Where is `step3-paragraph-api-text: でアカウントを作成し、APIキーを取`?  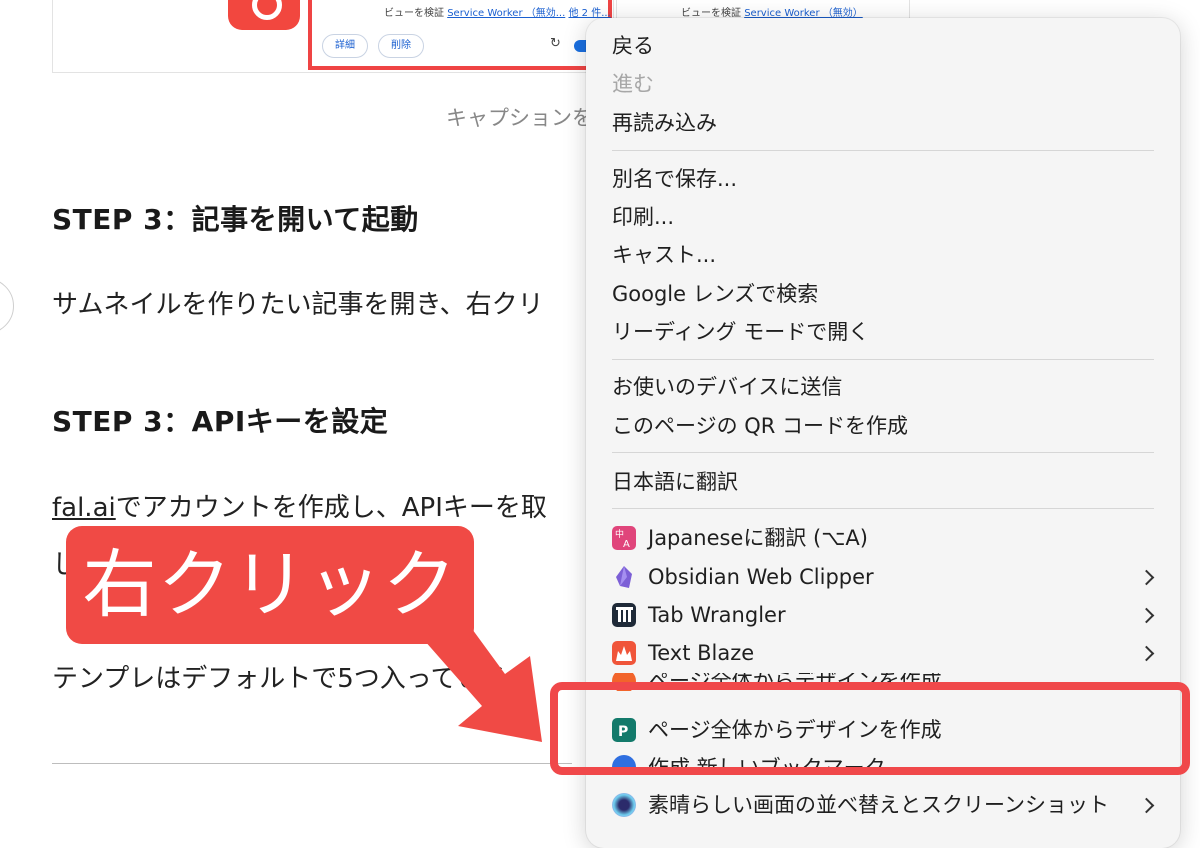 step3-paragraph-api-text: でアカウントを作成し、APIキーを取 is located at coordinates (331, 508).